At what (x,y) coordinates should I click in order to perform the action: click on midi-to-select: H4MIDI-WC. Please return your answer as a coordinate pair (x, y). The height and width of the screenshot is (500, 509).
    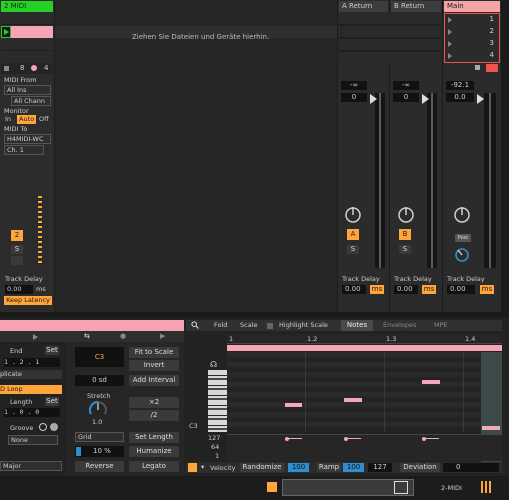
    Looking at the image, I should click on (27, 139).